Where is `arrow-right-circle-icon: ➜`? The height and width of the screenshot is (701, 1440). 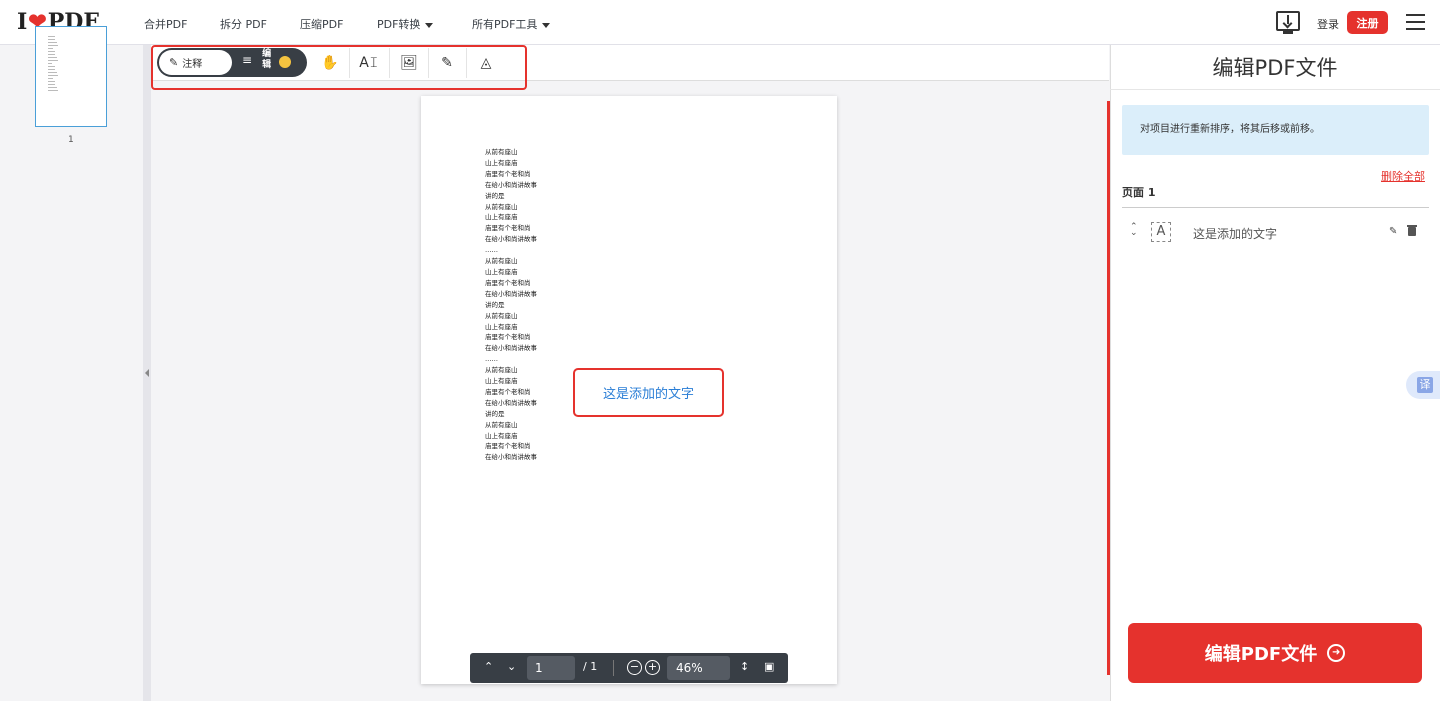
arrow-right-circle-icon: ➜ is located at coordinates (1336, 653).